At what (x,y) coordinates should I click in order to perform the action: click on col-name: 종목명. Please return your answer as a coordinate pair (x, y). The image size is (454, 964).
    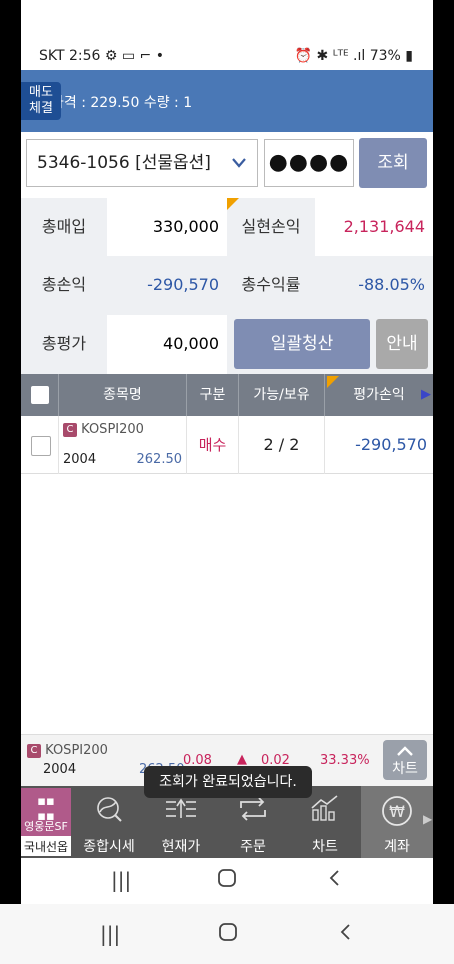
    Looking at the image, I should click on (123, 395).